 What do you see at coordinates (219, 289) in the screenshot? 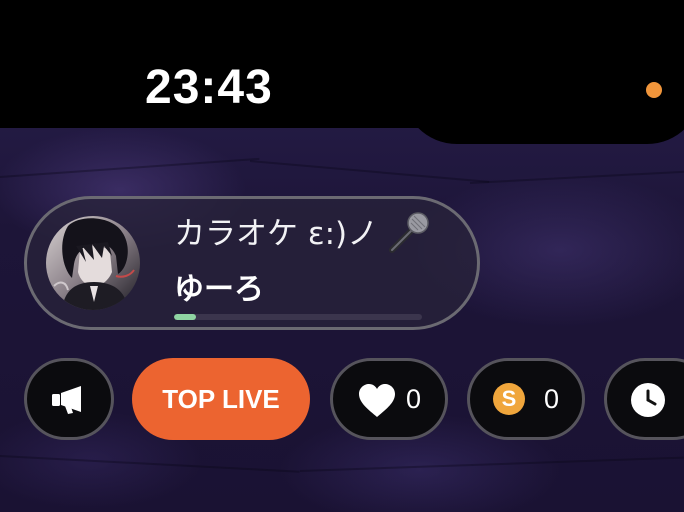
I see `streamer-name: ゆーろ` at bounding box center [219, 289].